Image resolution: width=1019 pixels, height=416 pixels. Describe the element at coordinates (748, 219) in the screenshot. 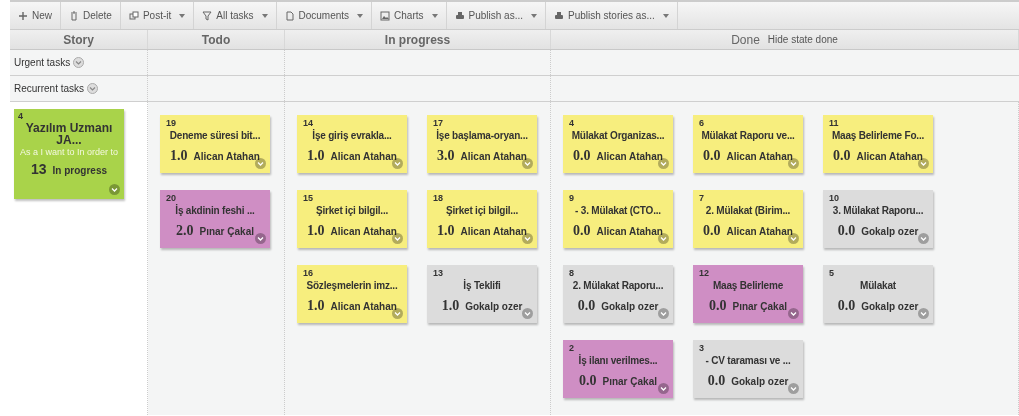

I see `task-card: 7 2. Mülakat (Birim... 0.0 Alican Atahan` at that location.